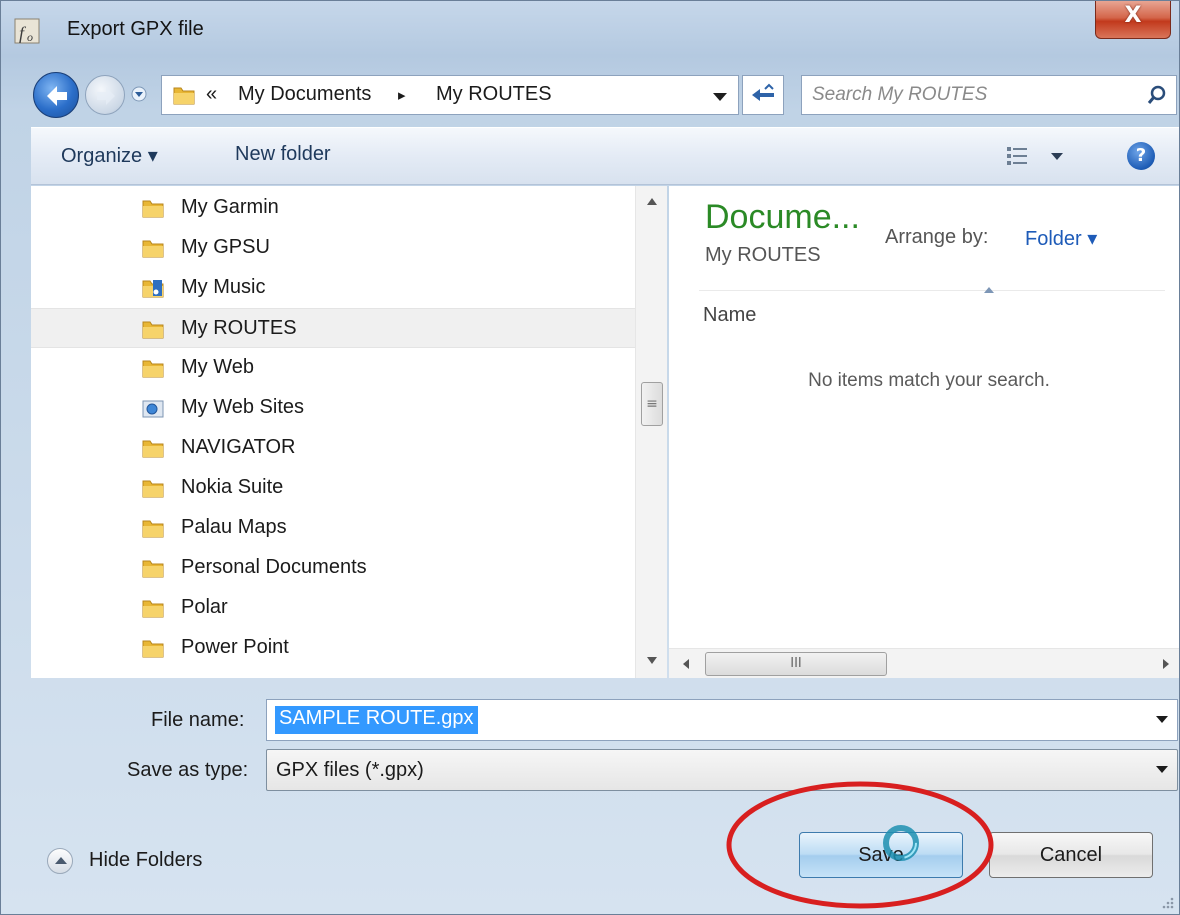 The width and height of the screenshot is (1180, 915). Describe the element at coordinates (274, 567) in the screenshot. I see `tree-item-label: Personal Documents` at that location.